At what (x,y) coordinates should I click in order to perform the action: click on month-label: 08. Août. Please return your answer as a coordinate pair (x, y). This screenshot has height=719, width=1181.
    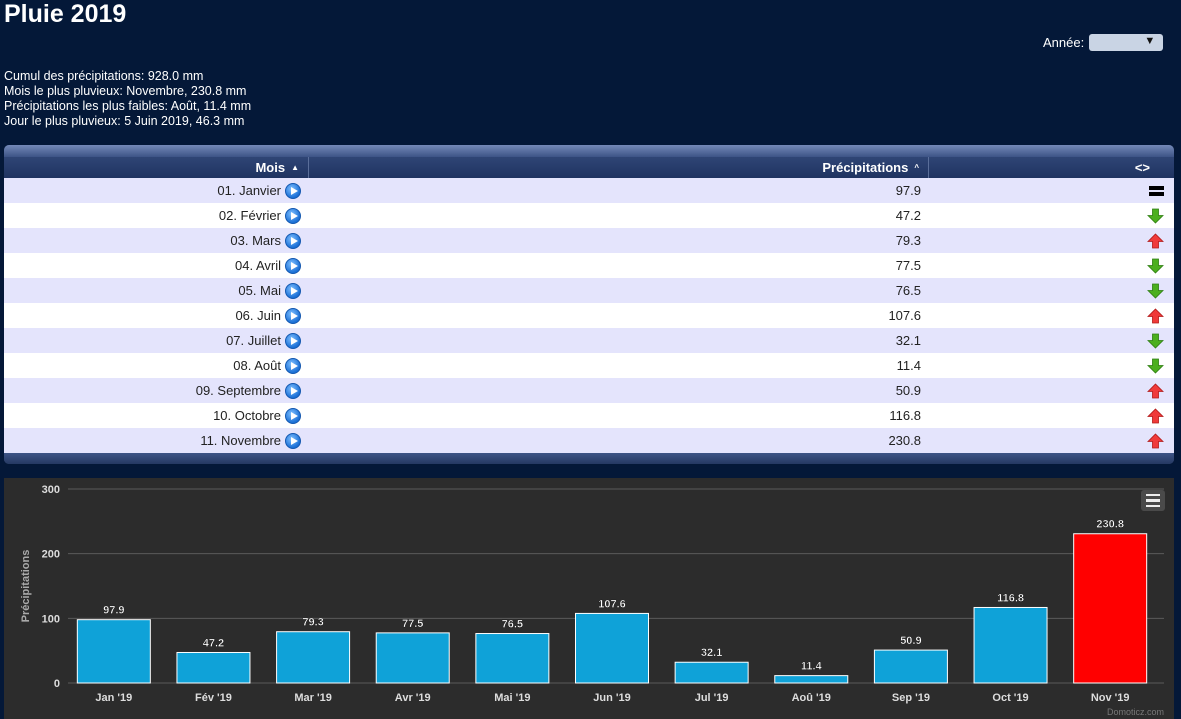
    Looking at the image, I should click on (257, 365).